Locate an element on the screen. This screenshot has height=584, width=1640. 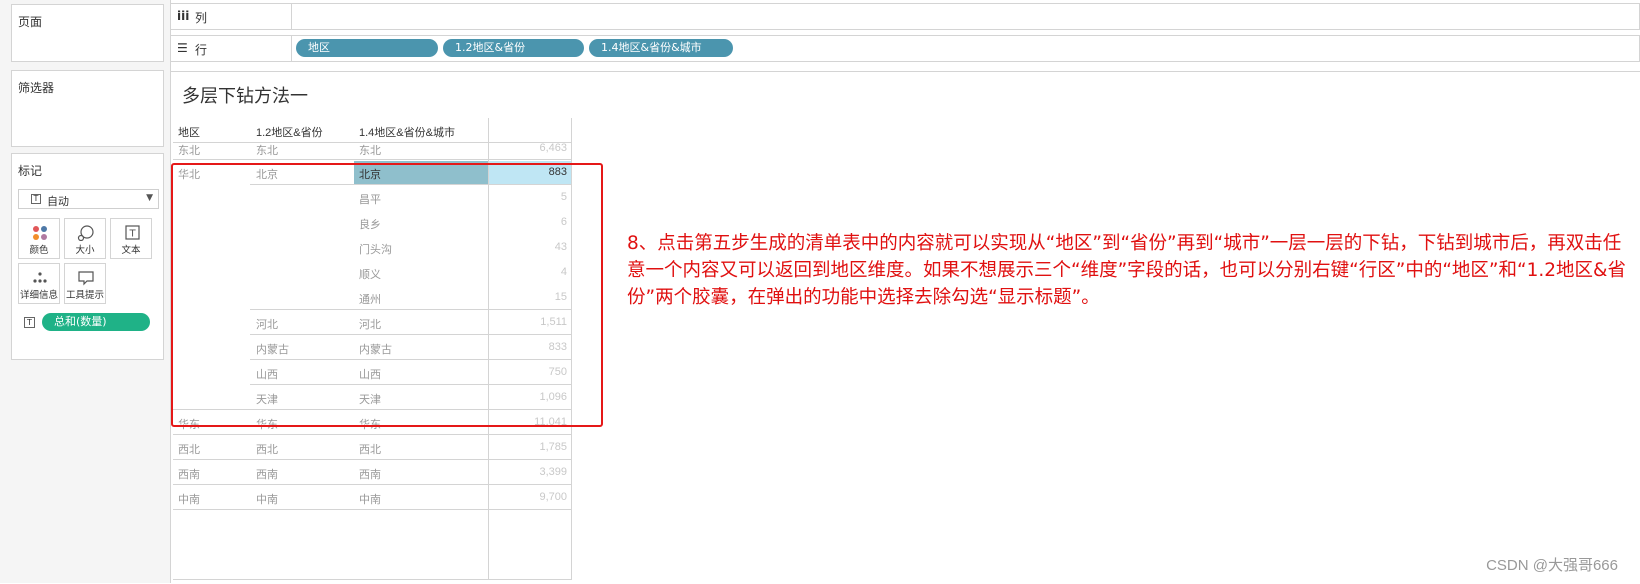
measure-pill: 总和(数量) is located at coordinates (96, 322).